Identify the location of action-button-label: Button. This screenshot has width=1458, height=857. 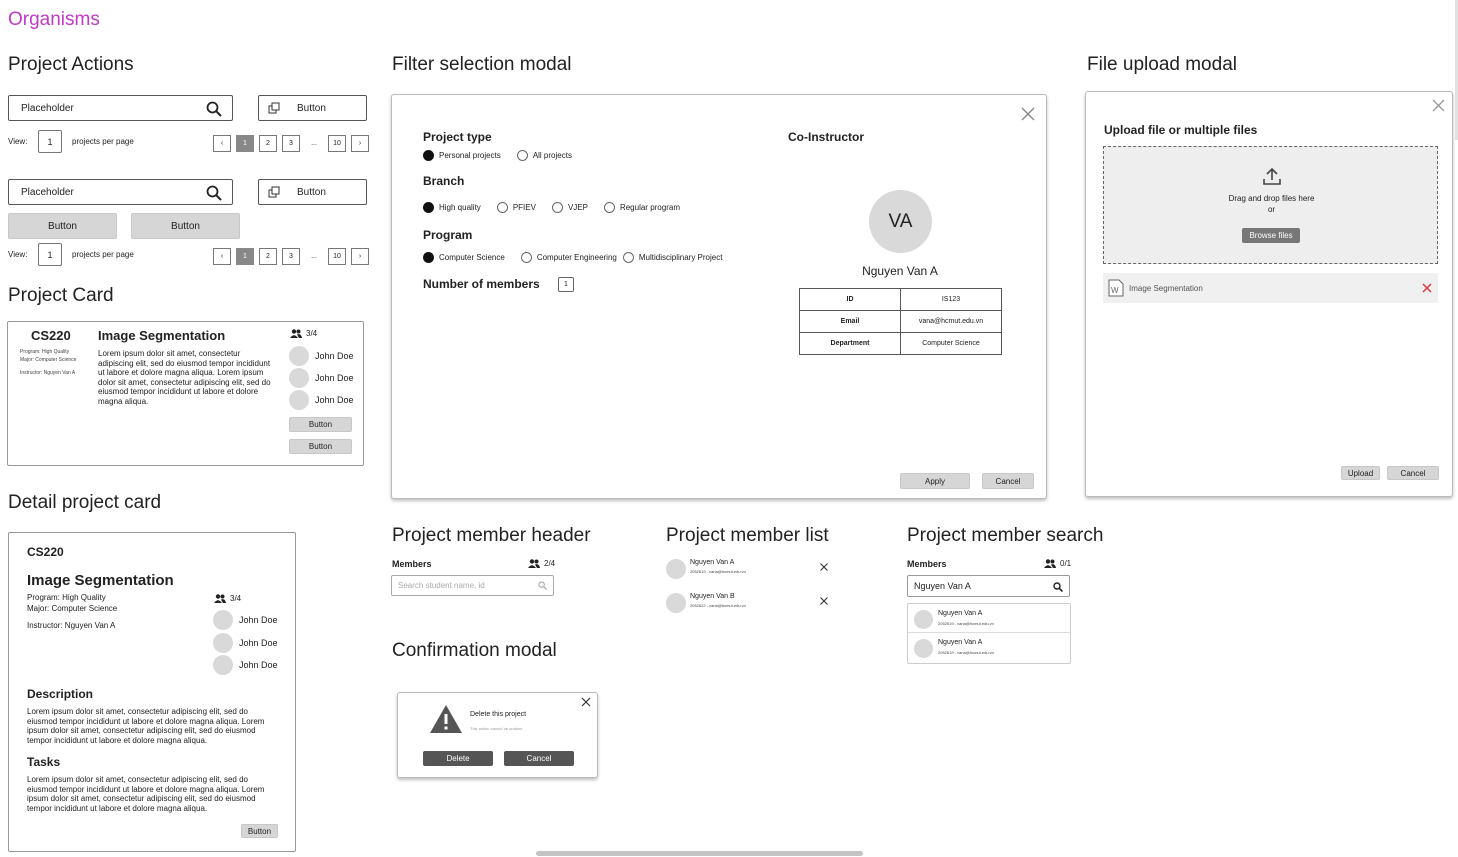
(311, 192).